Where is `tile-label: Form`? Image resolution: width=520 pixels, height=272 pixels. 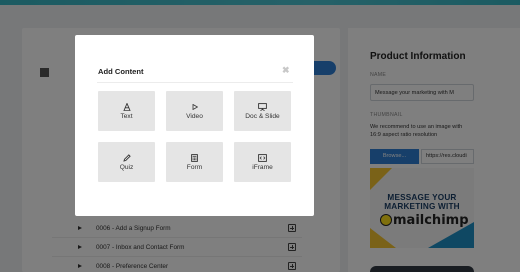
tile-label: Form is located at coordinates (194, 167).